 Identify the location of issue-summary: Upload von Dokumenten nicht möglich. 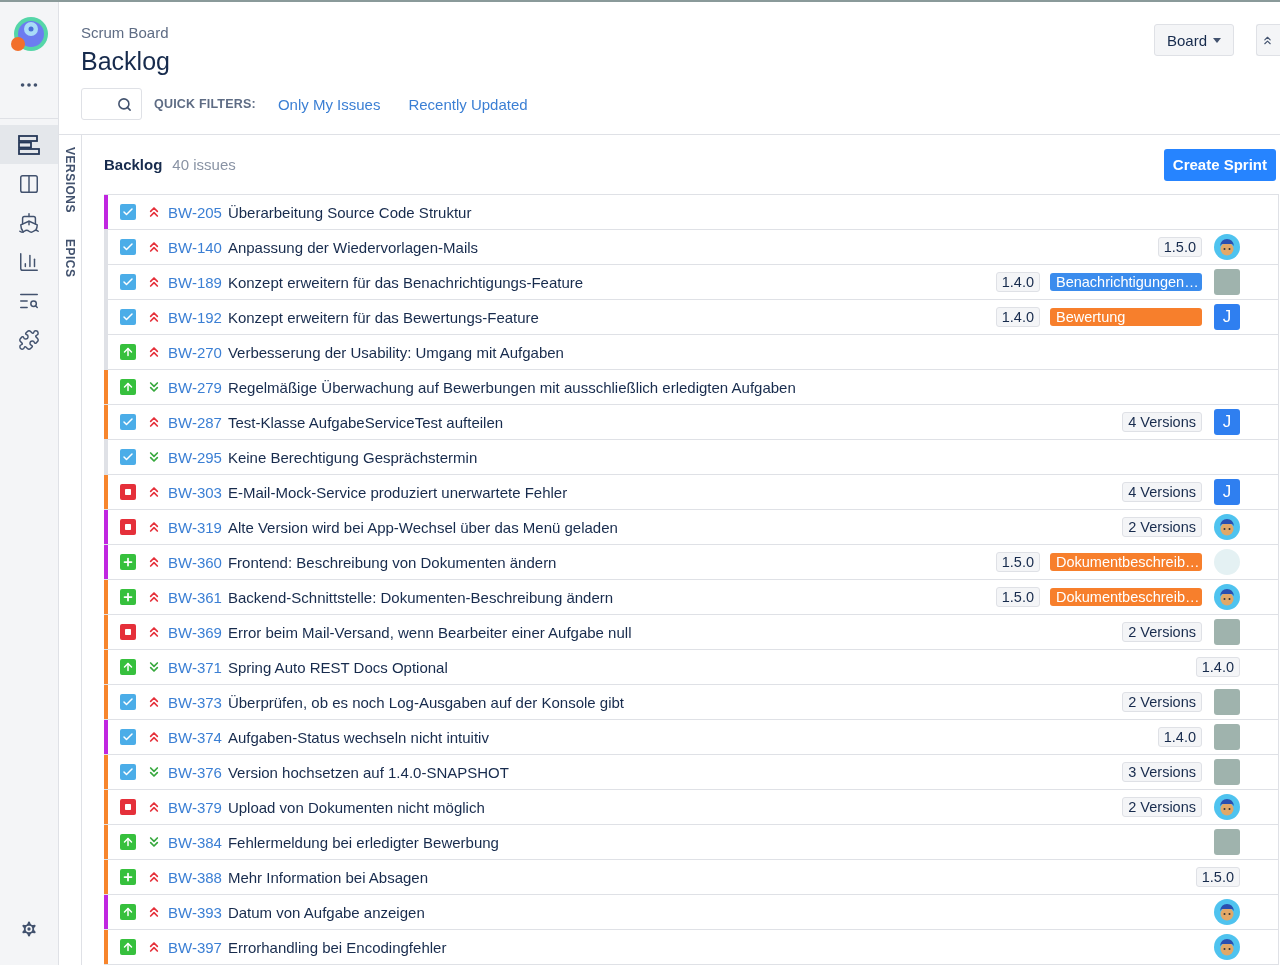
(356, 807).